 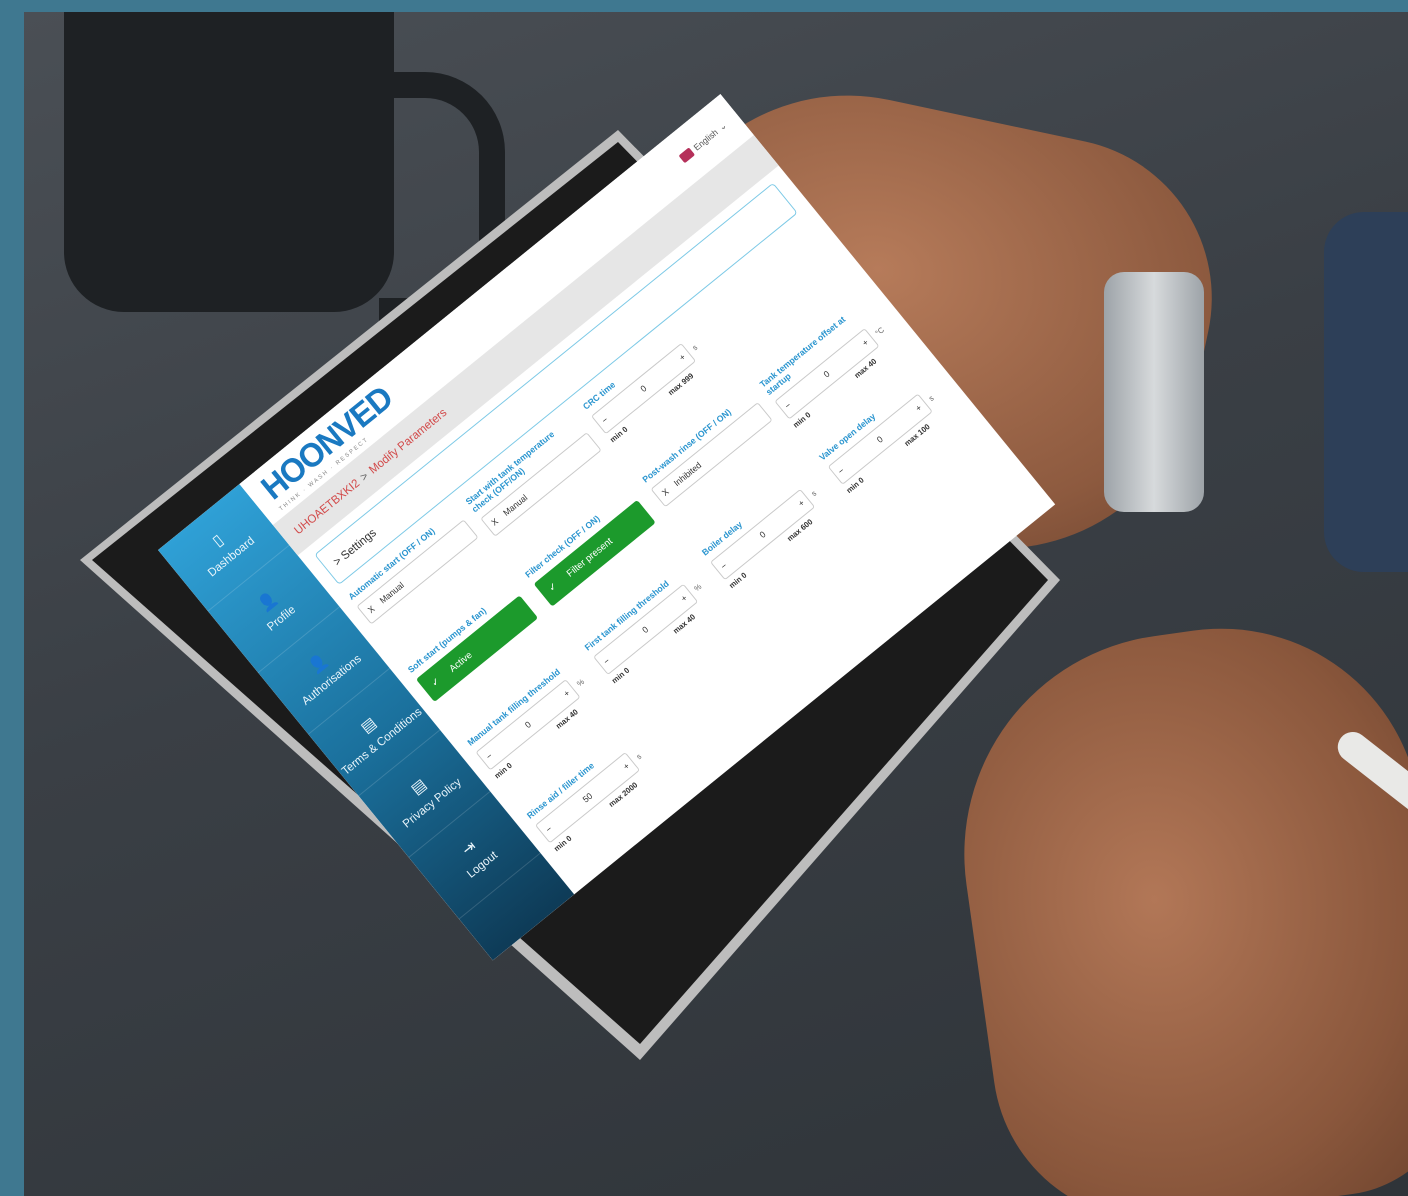 What do you see at coordinates (469, 849) in the screenshot?
I see `logout-icon: ⇥` at bounding box center [469, 849].